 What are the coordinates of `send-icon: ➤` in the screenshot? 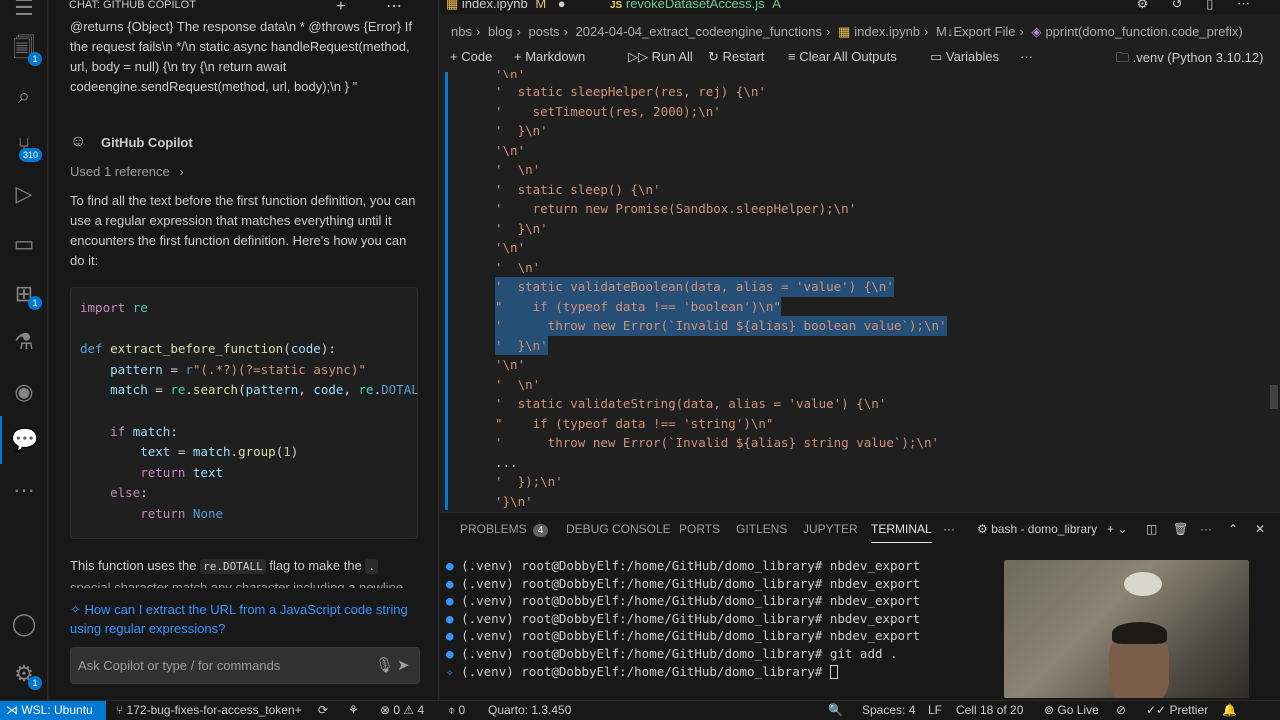 It's located at (403, 665).